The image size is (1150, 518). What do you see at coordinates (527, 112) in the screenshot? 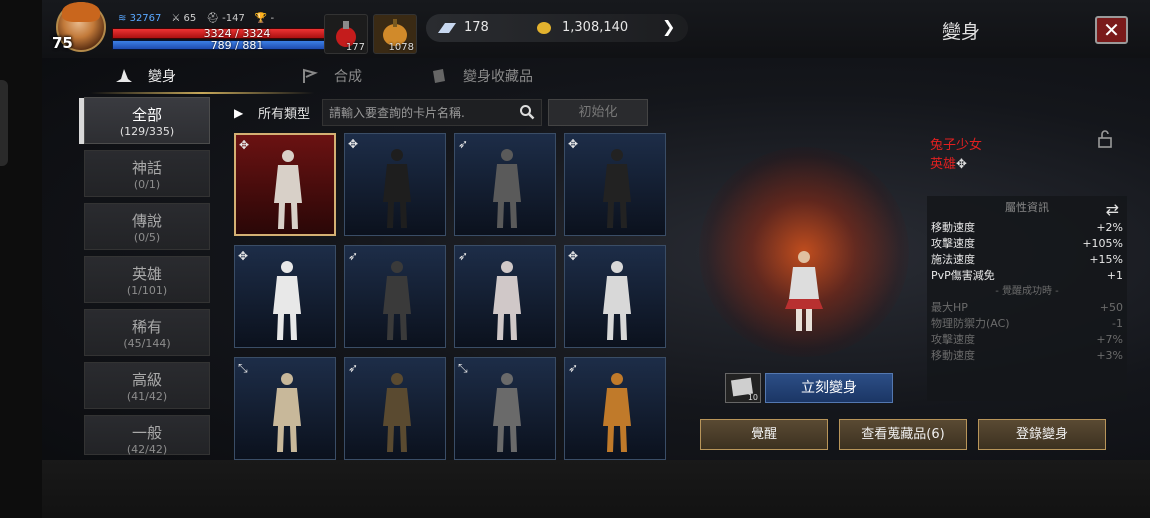
I see `search-icon` at bounding box center [527, 112].